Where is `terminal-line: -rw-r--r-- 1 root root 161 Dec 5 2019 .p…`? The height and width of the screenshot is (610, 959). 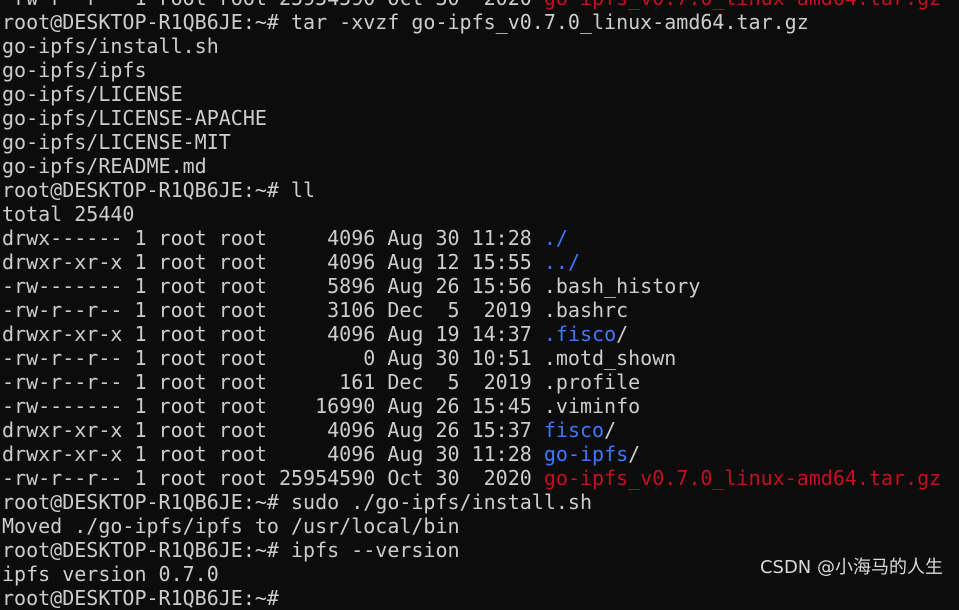
terminal-line: -rw-r--r-- 1 root root 161 Dec 5 2019 .p… is located at coordinates (480, 382).